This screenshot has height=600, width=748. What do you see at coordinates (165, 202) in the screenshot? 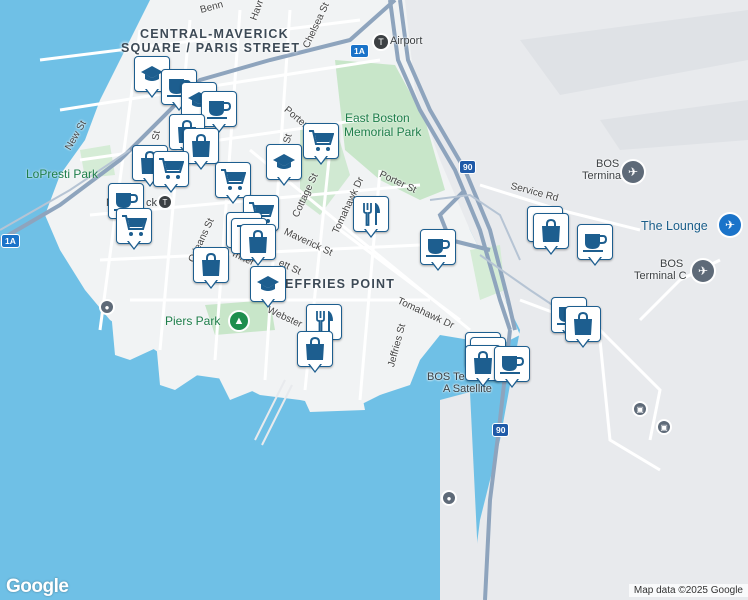
I see `transit-icon-maverick: T` at bounding box center [165, 202].